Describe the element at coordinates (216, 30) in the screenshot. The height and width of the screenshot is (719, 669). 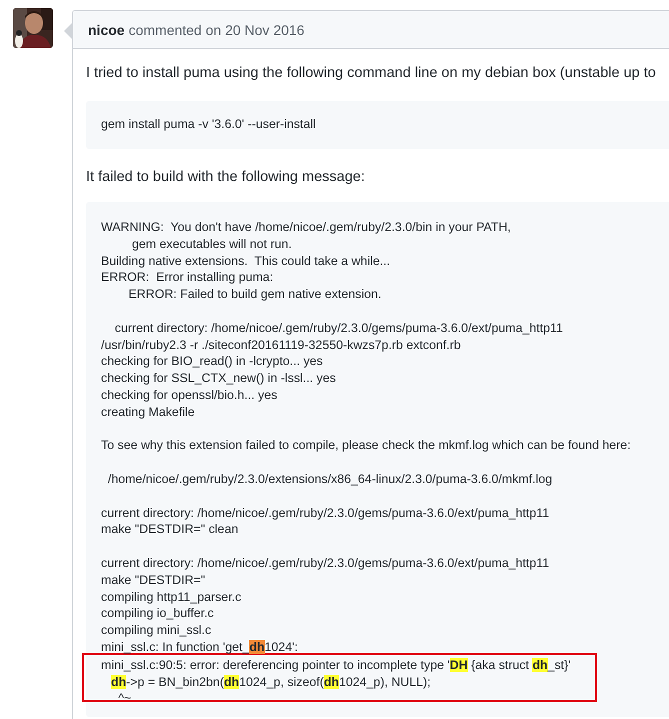
I see `comment-date: commented on 20 Nov 2016` at that location.